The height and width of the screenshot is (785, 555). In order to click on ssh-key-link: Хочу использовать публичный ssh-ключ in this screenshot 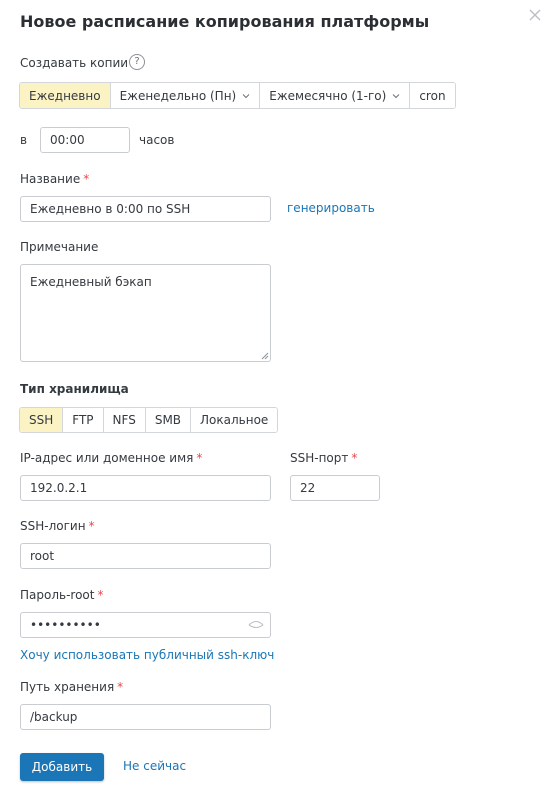, I will do `click(147, 655)`.